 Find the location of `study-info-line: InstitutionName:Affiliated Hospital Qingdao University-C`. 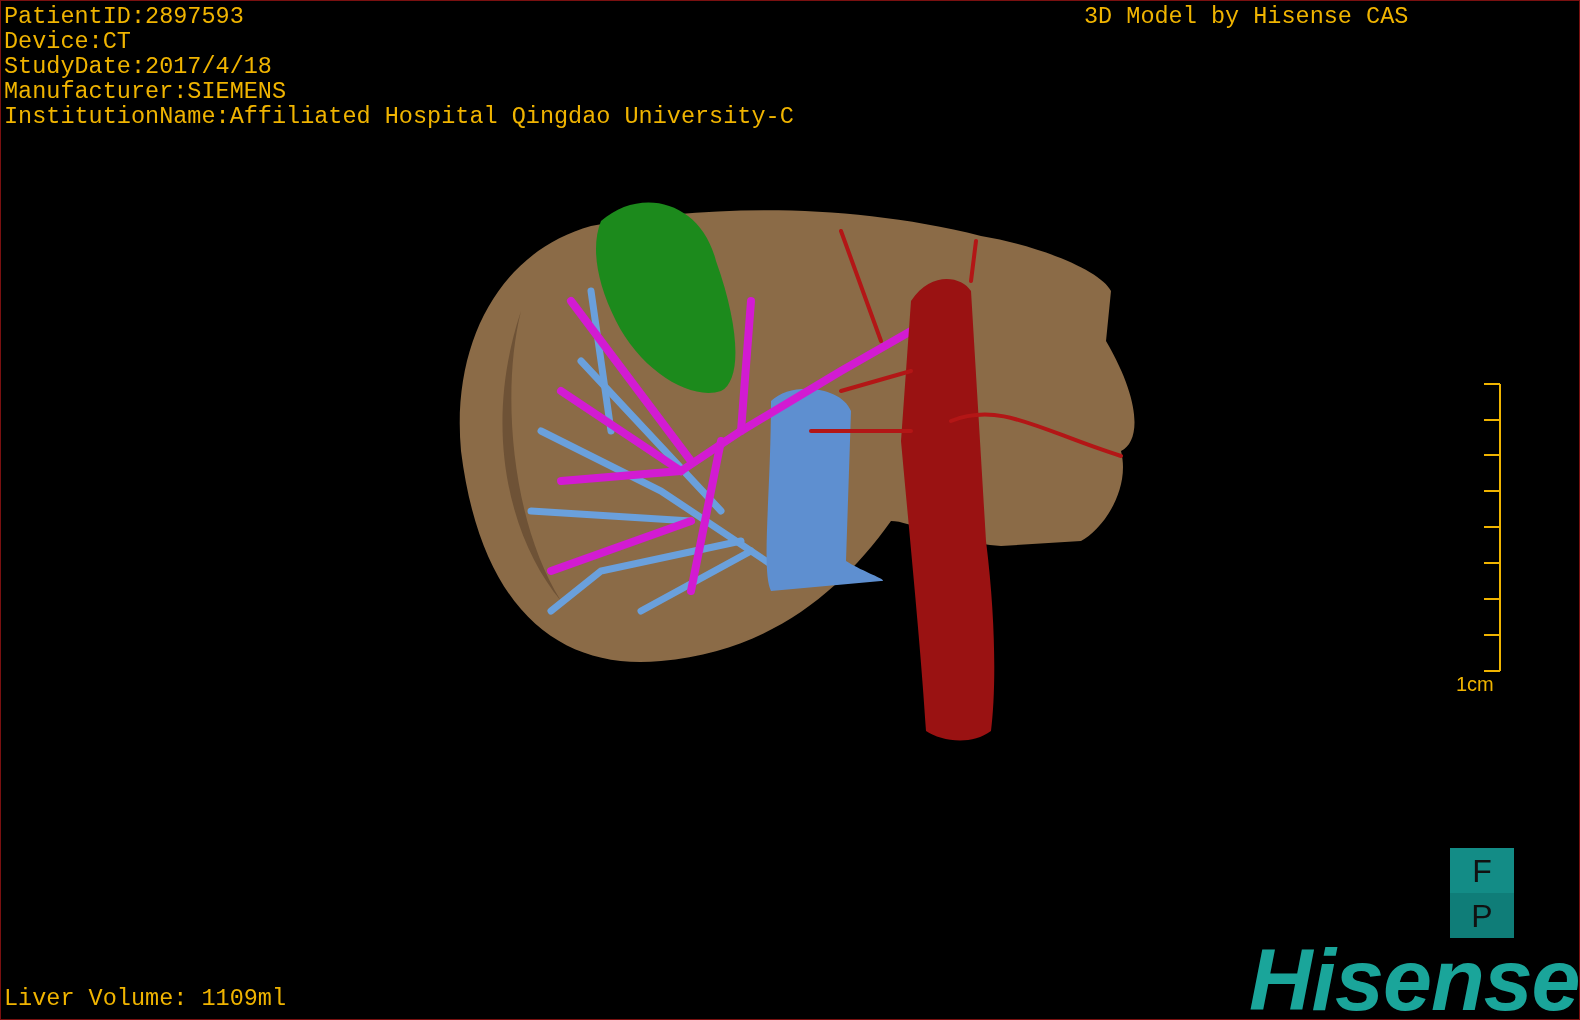

study-info-line: InstitutionName:Affiliated Hospital Qingdao University-C is located at coordinates (399, 116).